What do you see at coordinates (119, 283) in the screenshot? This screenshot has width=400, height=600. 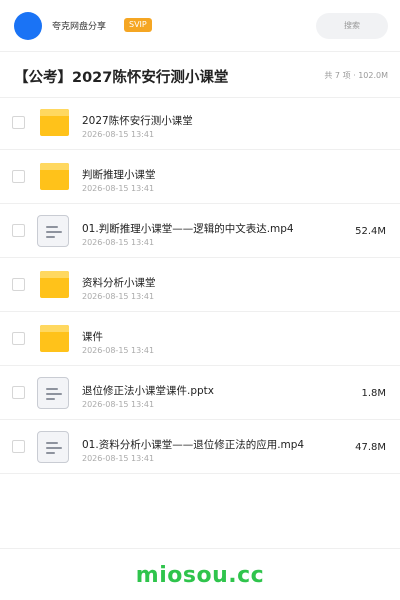 I see `file-name: 资料分析小课堂` at bounding box center [119, 283].